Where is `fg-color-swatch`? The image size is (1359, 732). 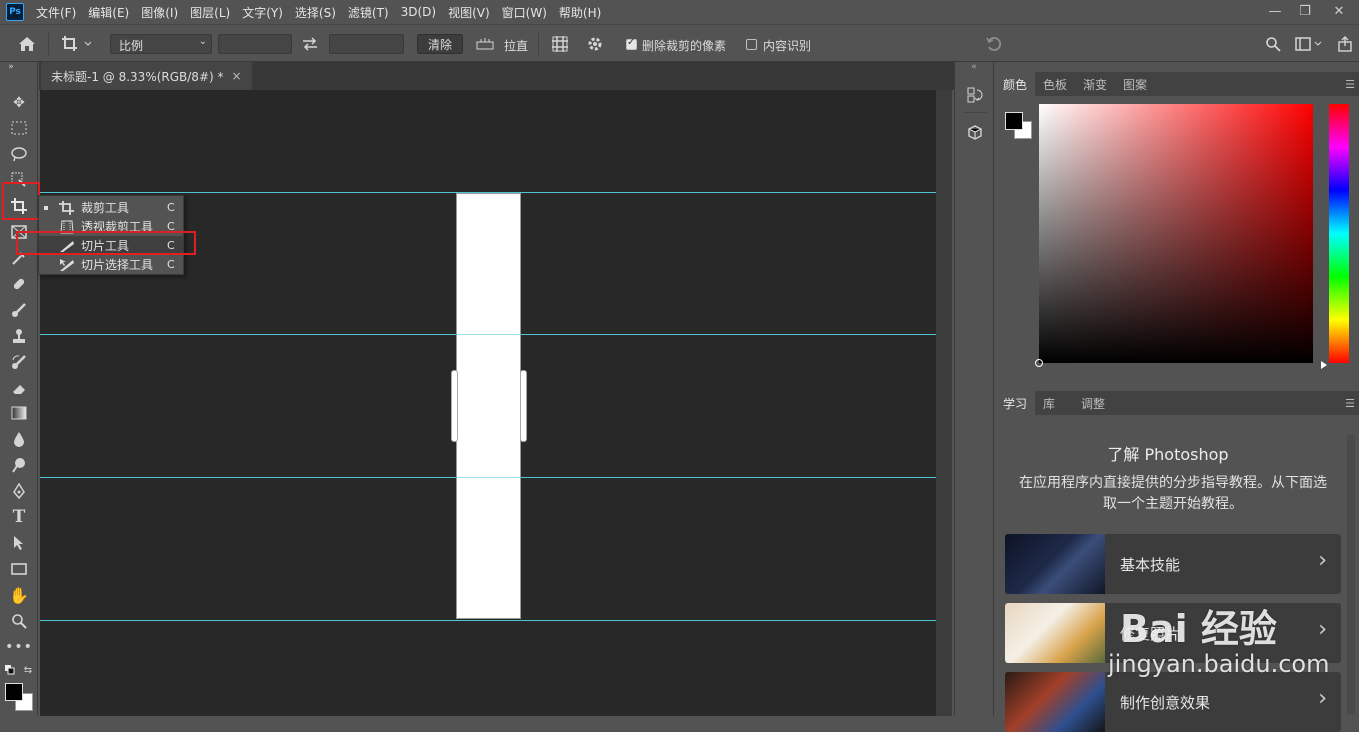 fg-color-swatch is located at coordinates (1014, 121).